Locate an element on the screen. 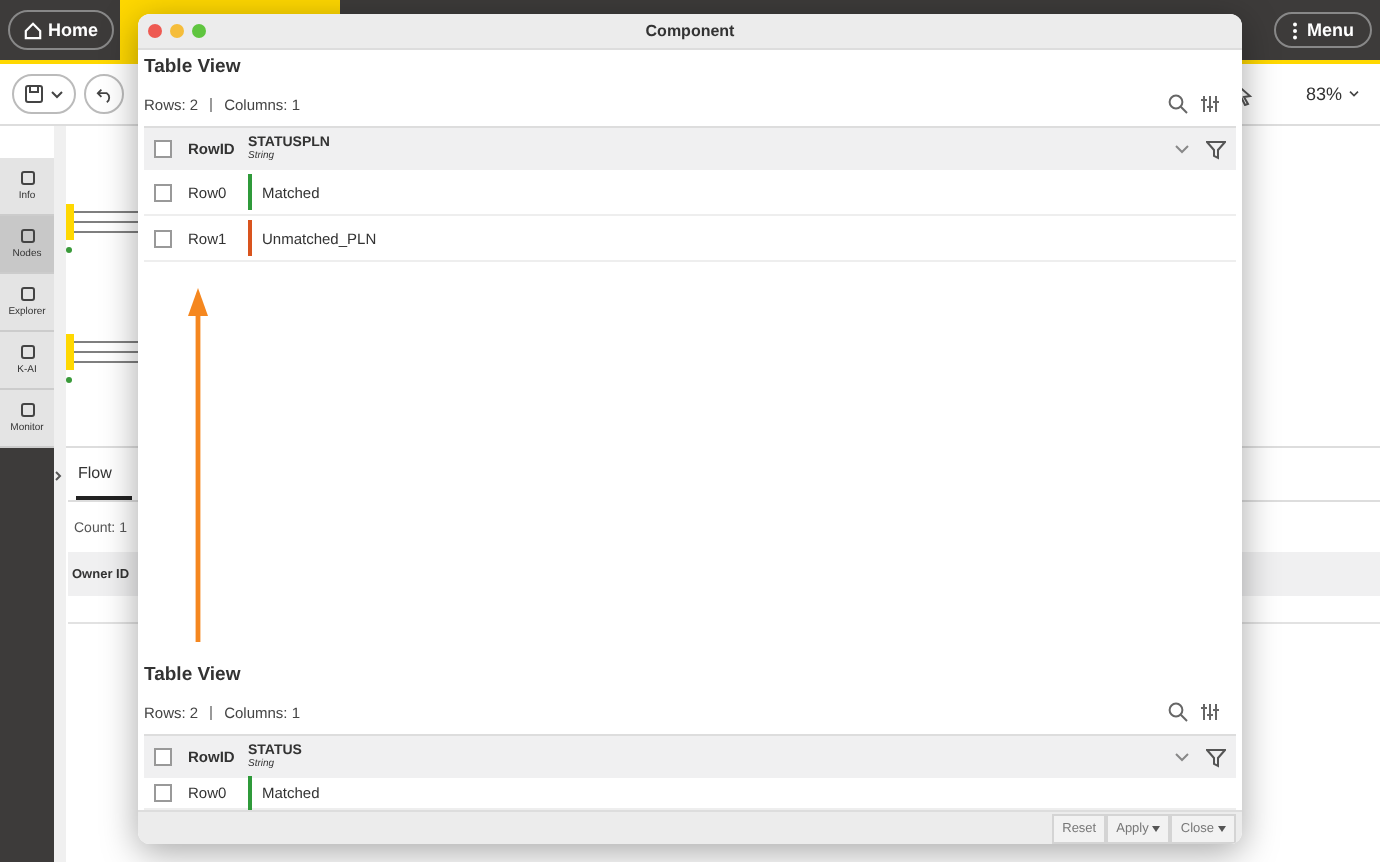 The width and height of the screenshot is (1380, 862). home-icon is located at coordinates (33, 30).